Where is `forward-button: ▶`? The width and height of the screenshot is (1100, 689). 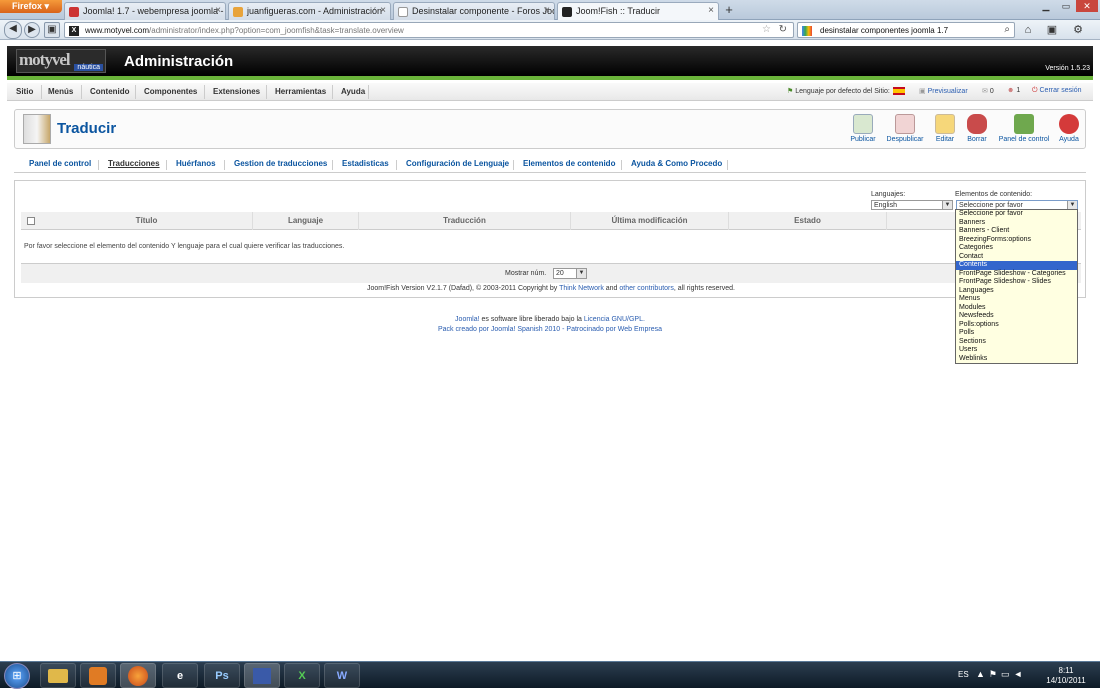 forward-button: ▶ is located at coordinates (32, 30).